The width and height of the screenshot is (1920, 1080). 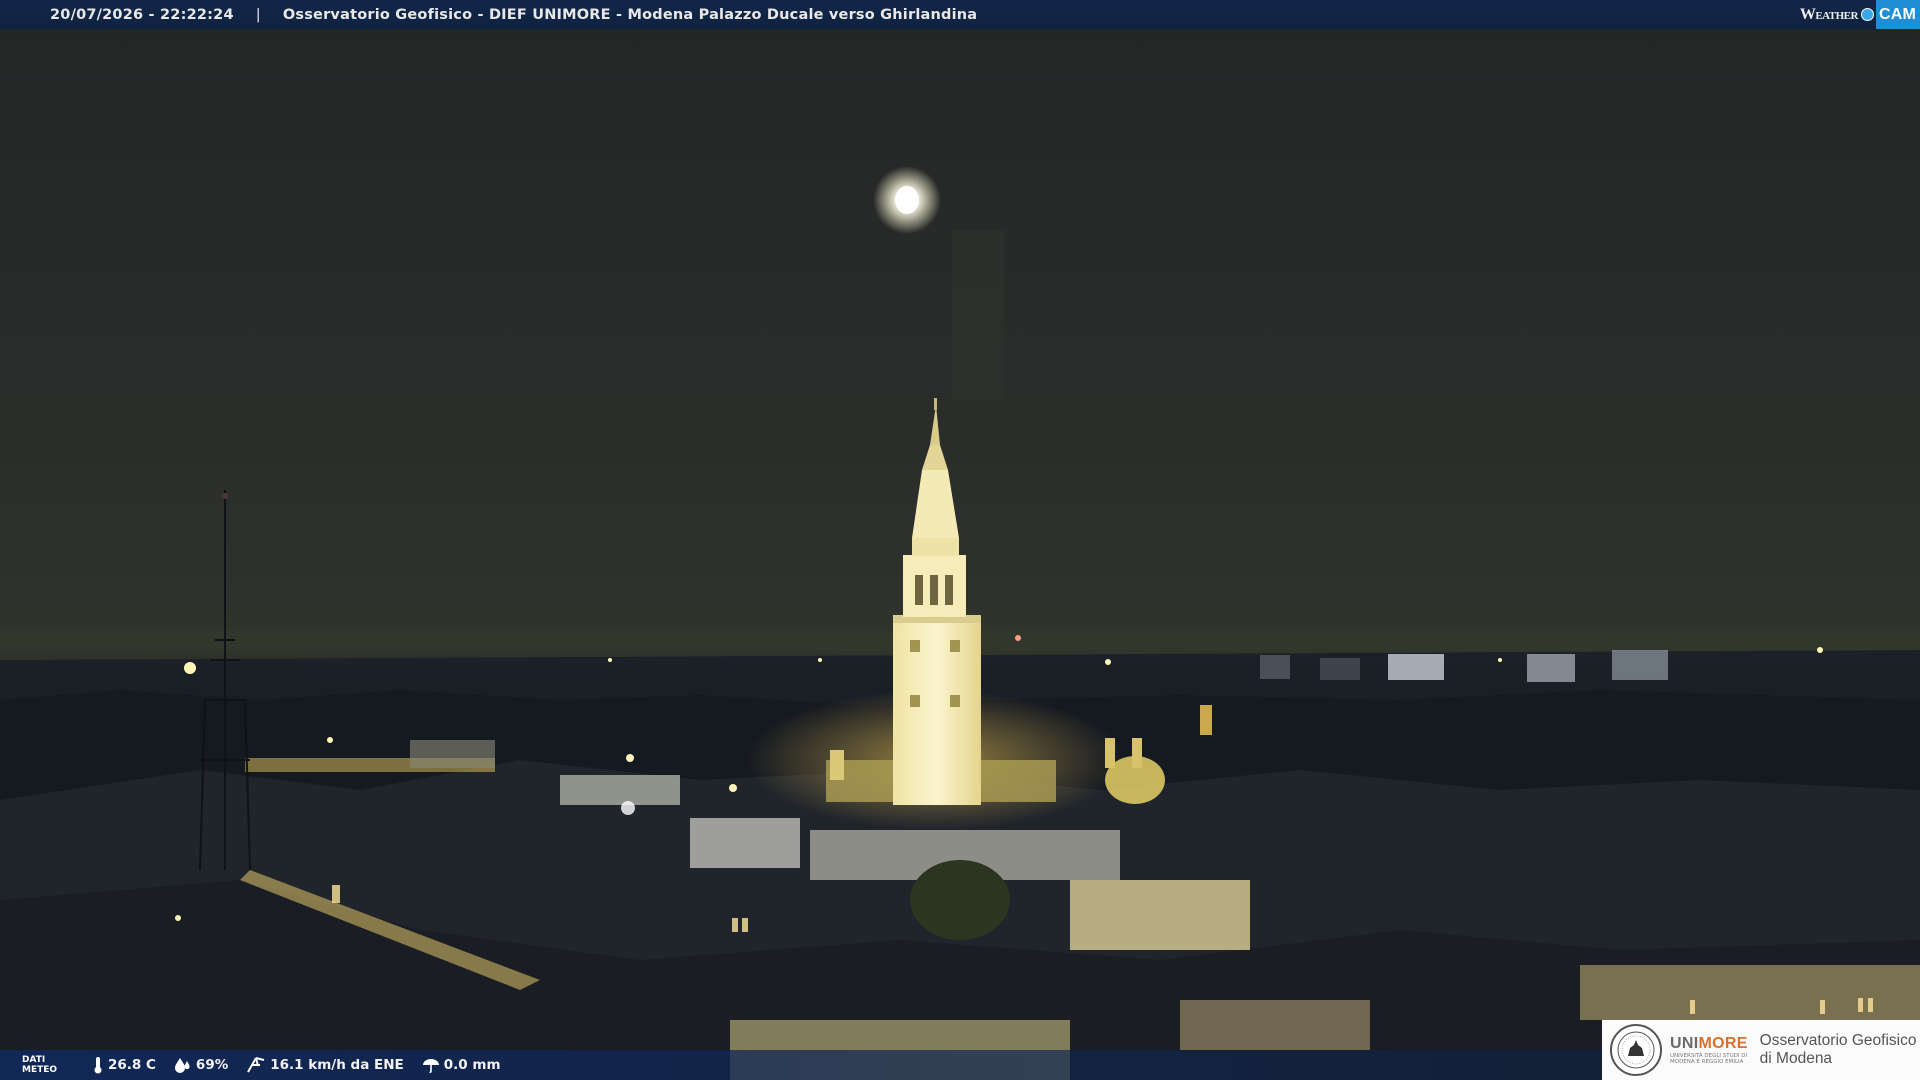 I want to click on humidity-reading: 69%, so click(x=201, y=1065).